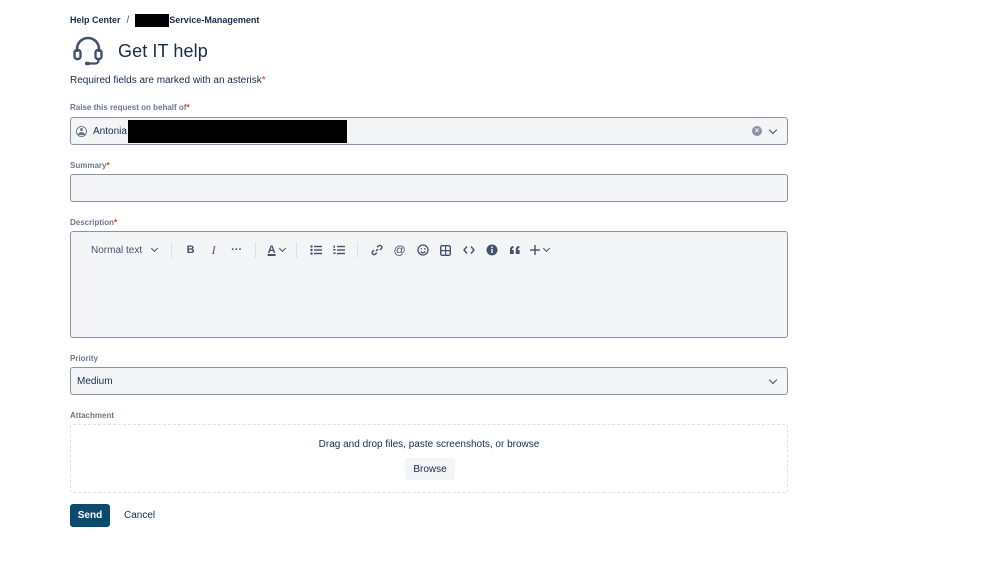  Describe the element at coordinates (84, 358) in the screenshot. I see `priority-label: Priority` at that location.